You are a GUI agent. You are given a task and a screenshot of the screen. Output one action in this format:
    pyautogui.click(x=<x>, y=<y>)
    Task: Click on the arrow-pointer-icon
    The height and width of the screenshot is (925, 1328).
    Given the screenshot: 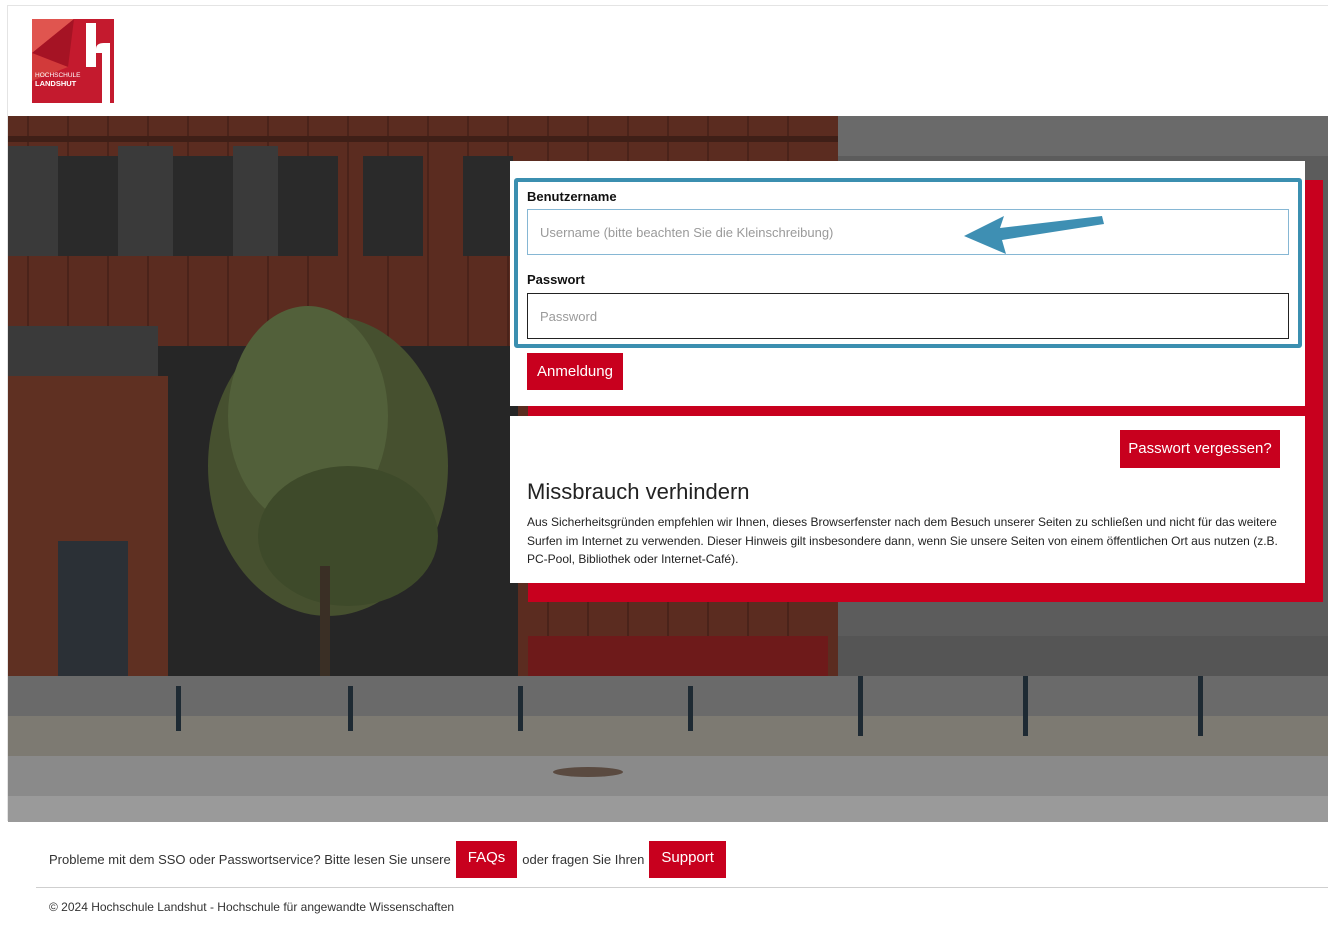 What is the action you would take?
    pyautogui.click(x=1034, y=235)
    